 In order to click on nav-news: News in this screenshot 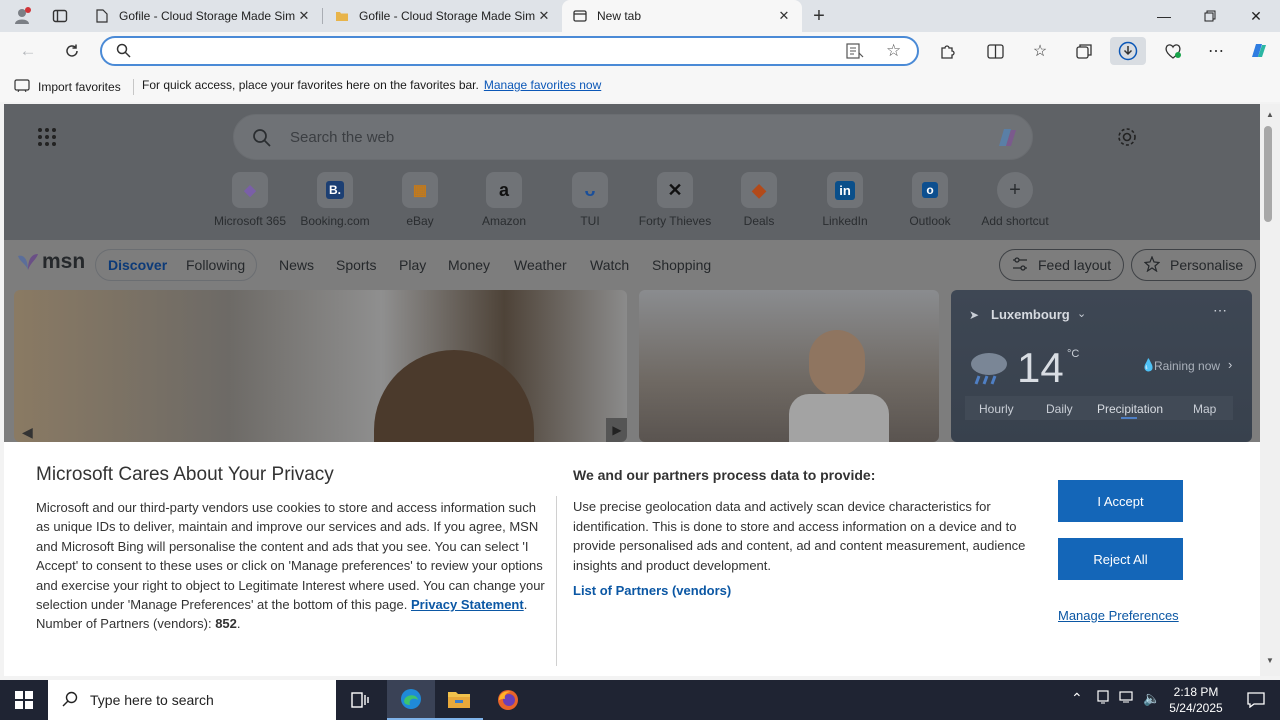, I will do `click(296, 265)`.